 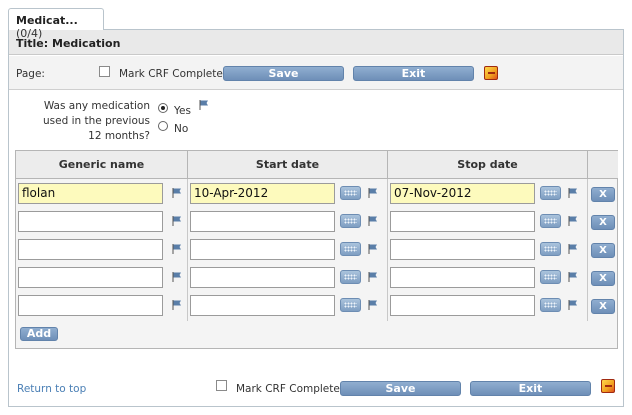 What do you see at coordinates (181, 129) in the screenshot?
I see `radio-no-label: No` at bounding box center [181, 129].